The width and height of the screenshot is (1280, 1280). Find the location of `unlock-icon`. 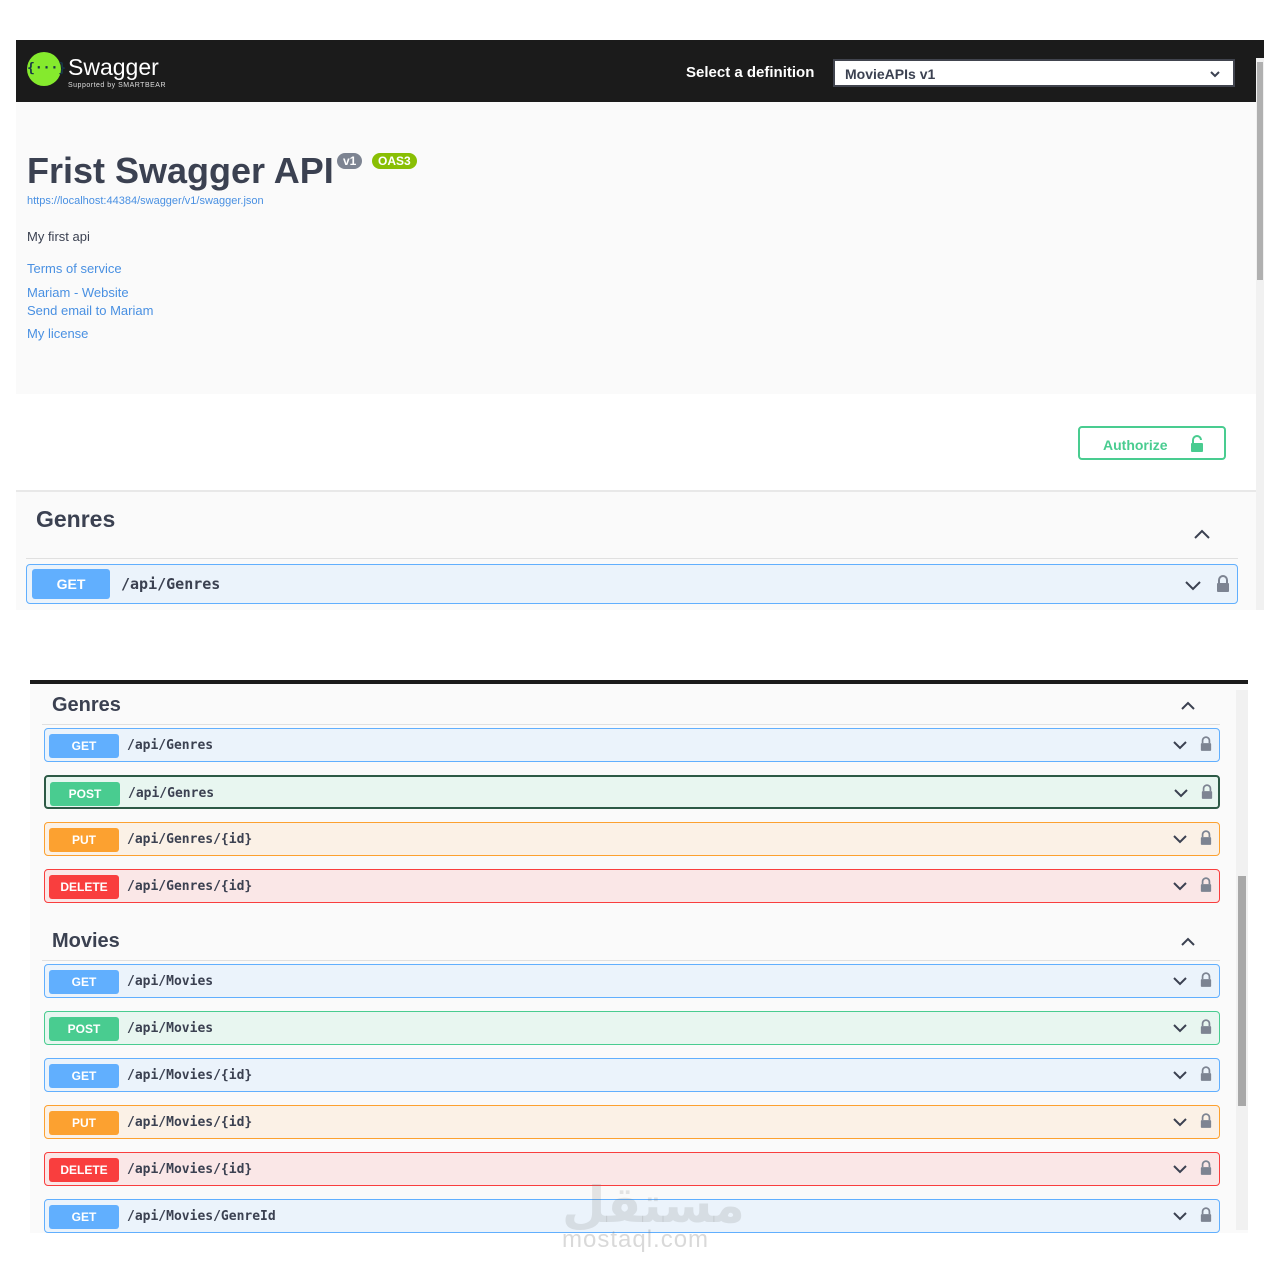

unlock-icon is located at coordinates (1197, 443).